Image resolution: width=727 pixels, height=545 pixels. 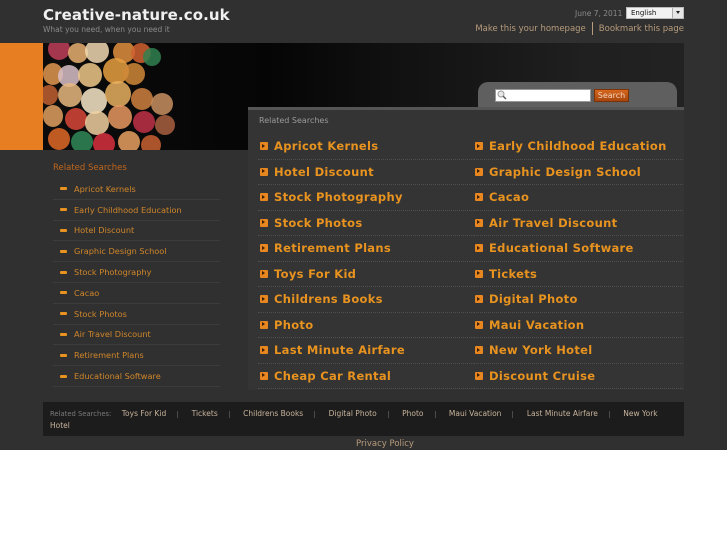 What do you see at coordinates (273, 413) in the screenshot?
I see `footer-link: Childrens Books` at bounding box center [273, 413].